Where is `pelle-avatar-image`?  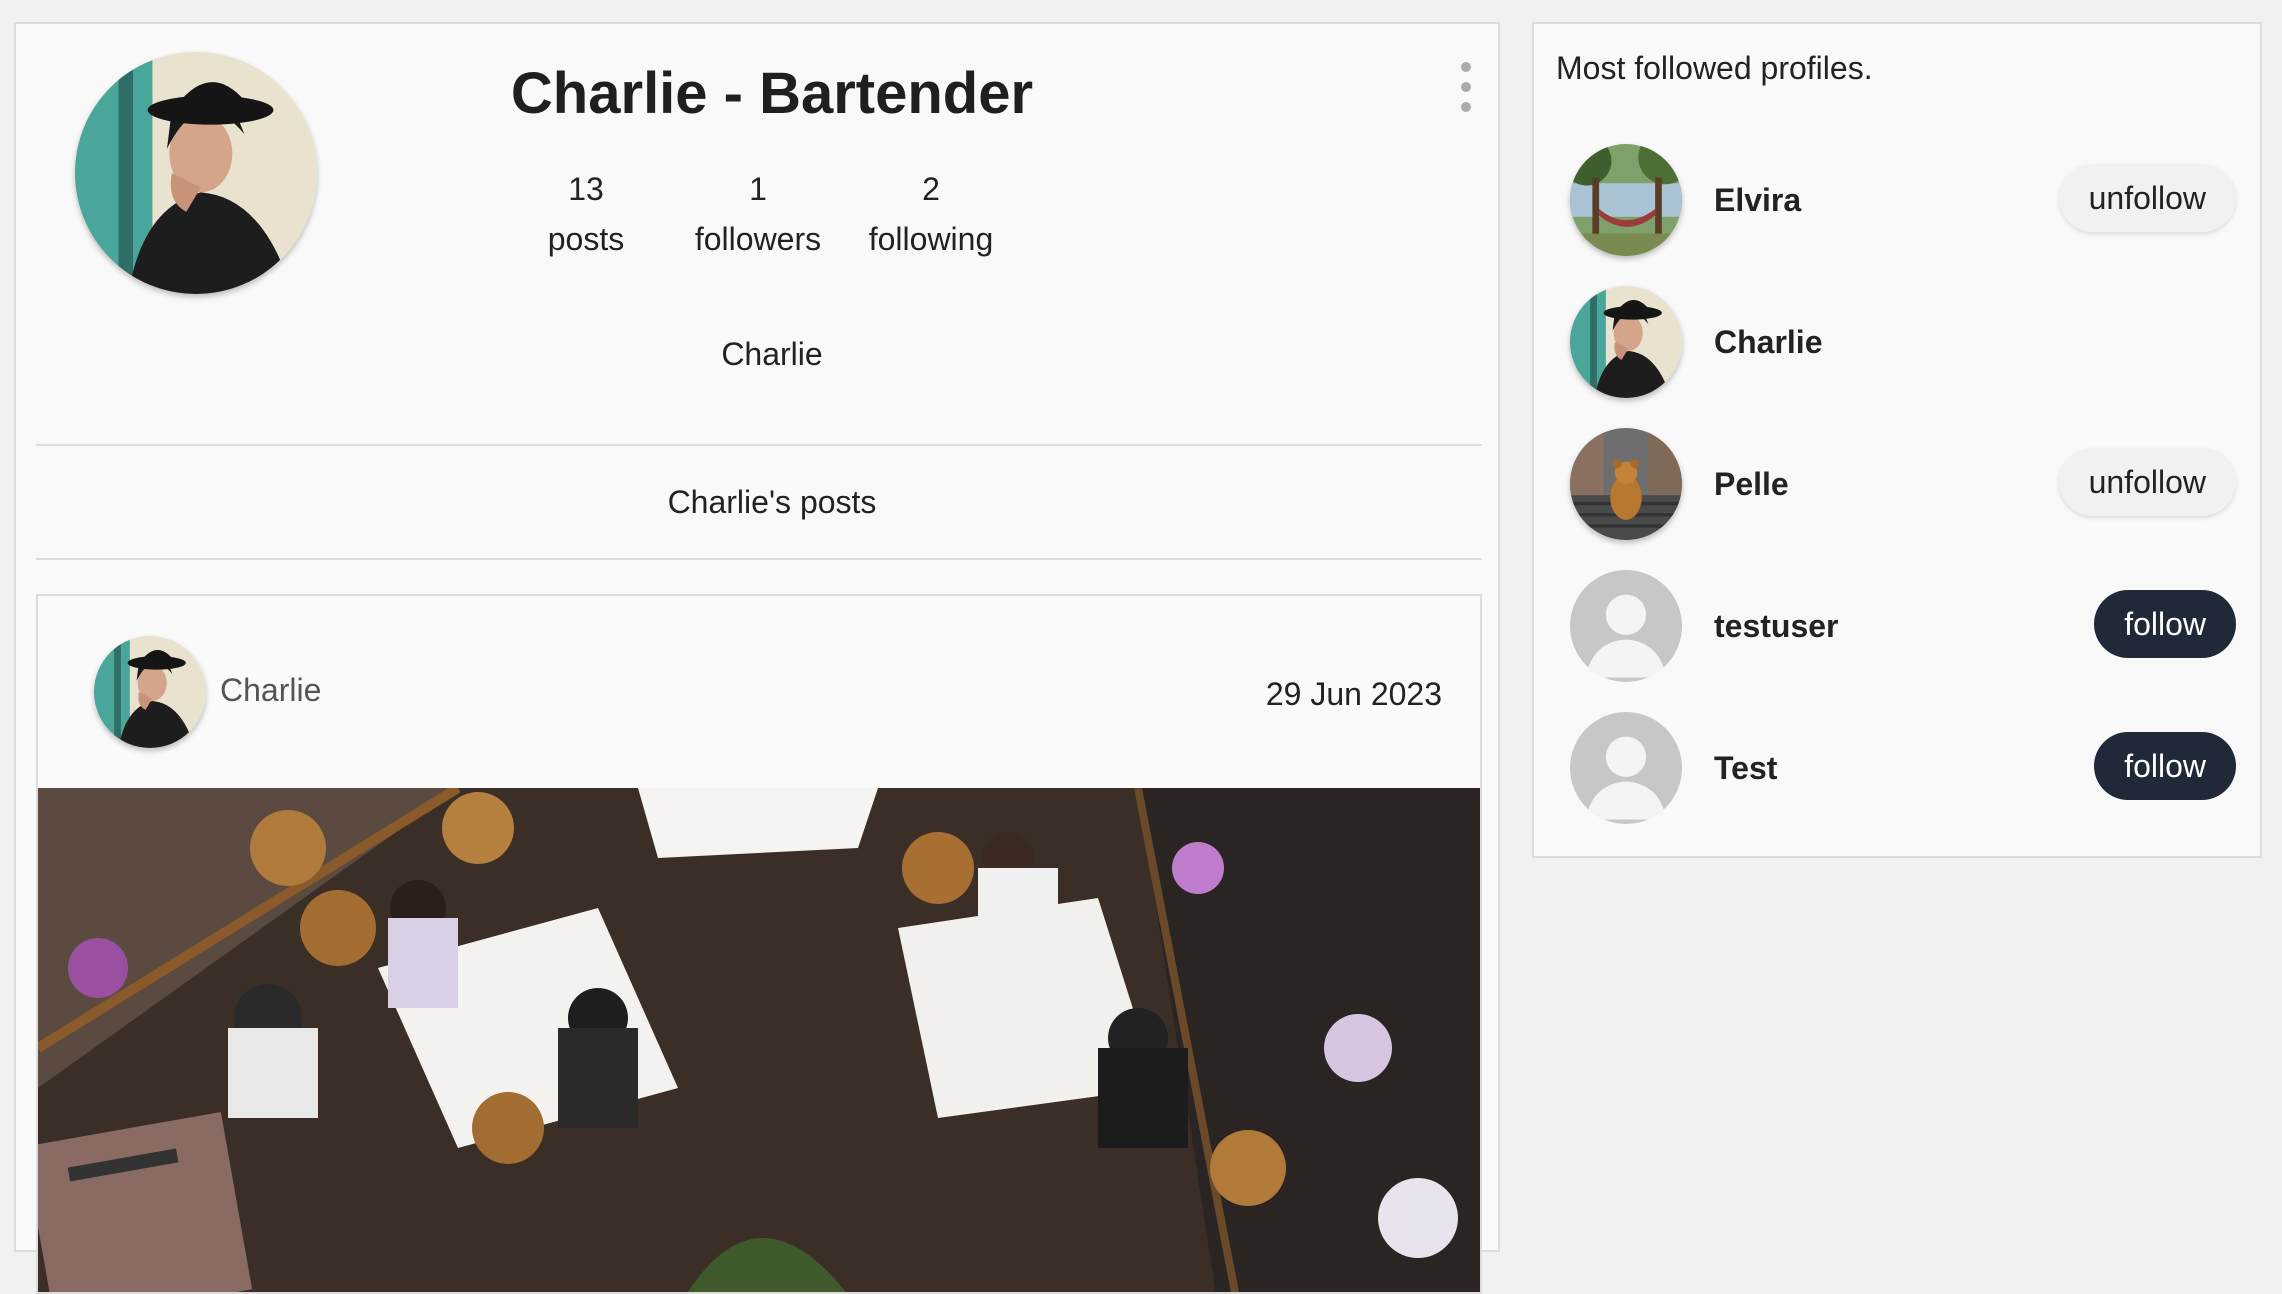 pelle-avatar-image is located at coordinates (1626, 484).